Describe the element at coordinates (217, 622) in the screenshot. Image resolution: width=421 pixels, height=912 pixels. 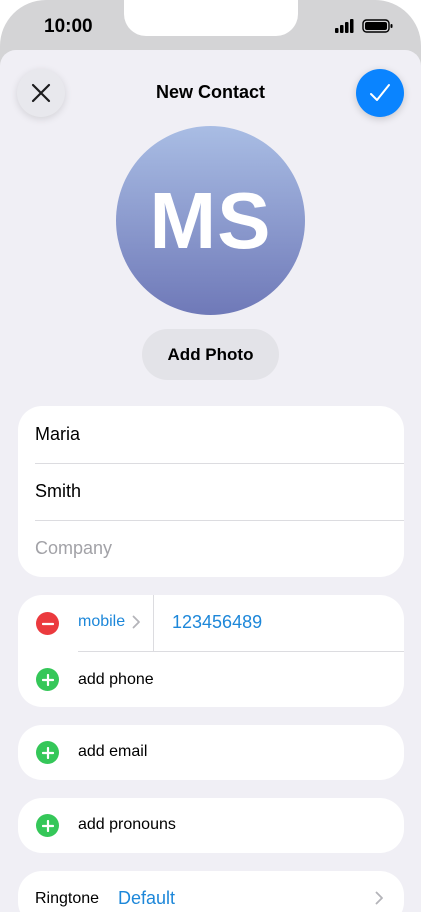
I see `phone-number-field: 123456489` at that location.